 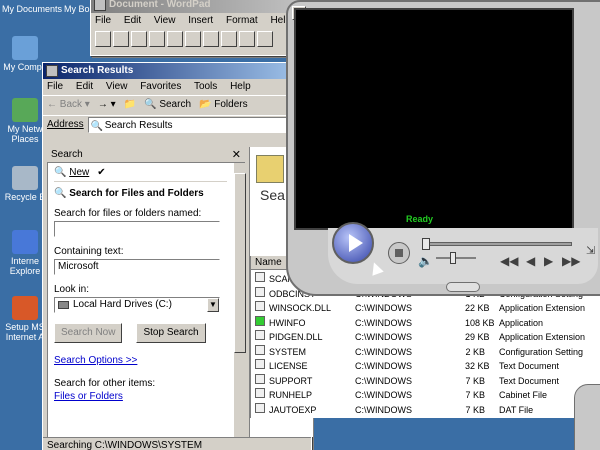 I want to click on wordpad-menu-edit: Edit, so click(x=132, y=20).